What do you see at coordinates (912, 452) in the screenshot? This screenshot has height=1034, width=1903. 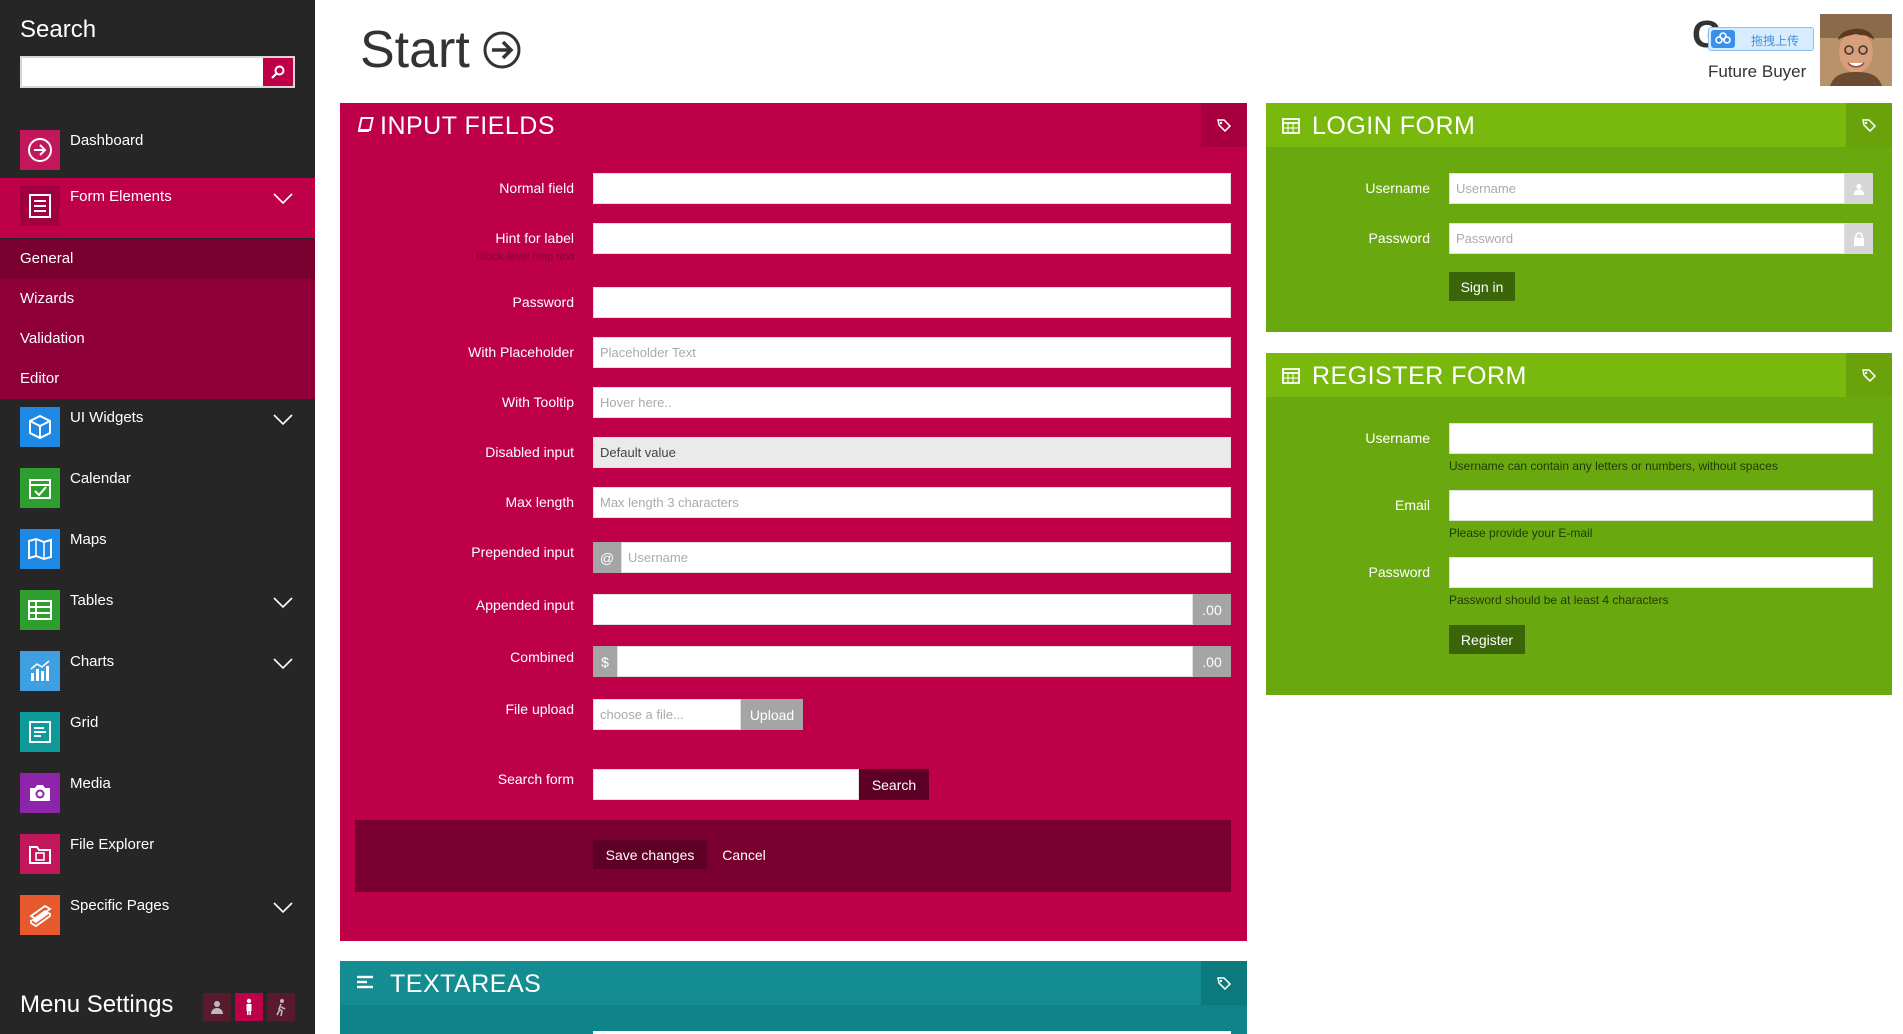 I see `disabled-field-input: Default value` at bounding box center [912, 452].